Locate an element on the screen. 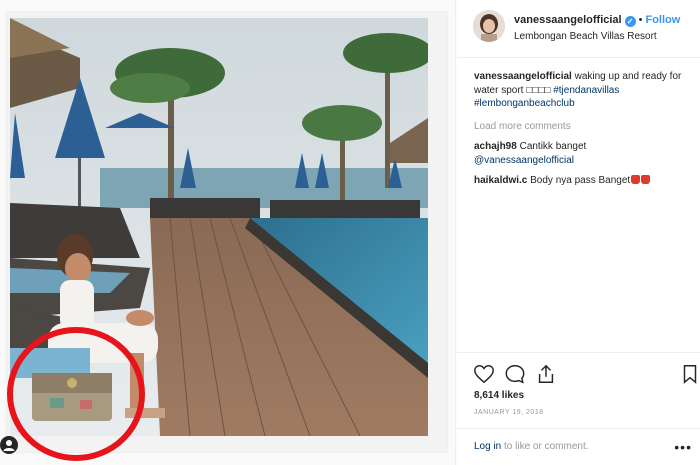 This screenshot has height=465, width=700. load-more-comments-button: Load more comments is located at coordinates (585, 127).